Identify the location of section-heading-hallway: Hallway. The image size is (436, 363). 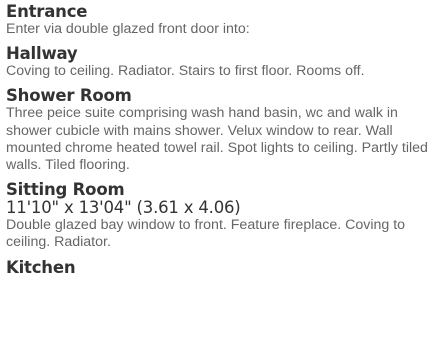
(42, 54).